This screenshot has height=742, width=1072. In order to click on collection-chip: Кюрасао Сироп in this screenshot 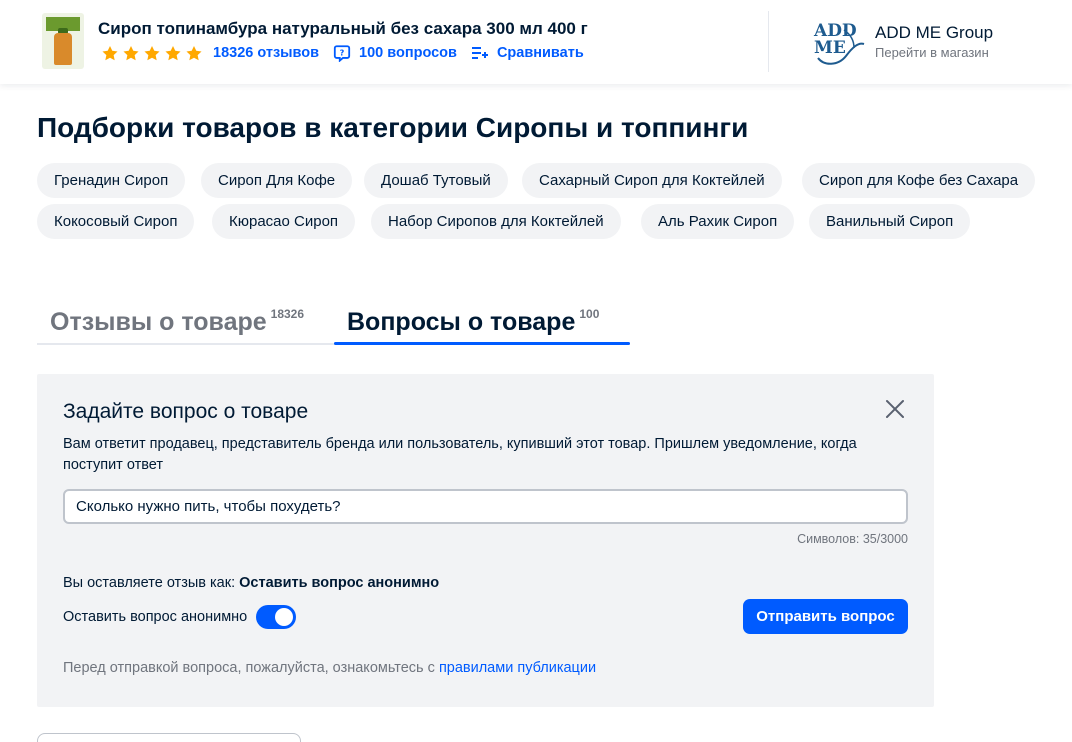, I will do `click(284, 221)`.